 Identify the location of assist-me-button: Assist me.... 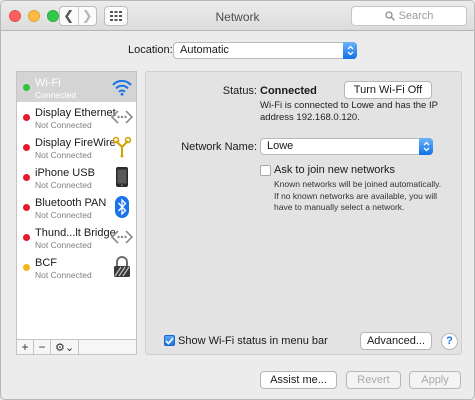
(298, 380).